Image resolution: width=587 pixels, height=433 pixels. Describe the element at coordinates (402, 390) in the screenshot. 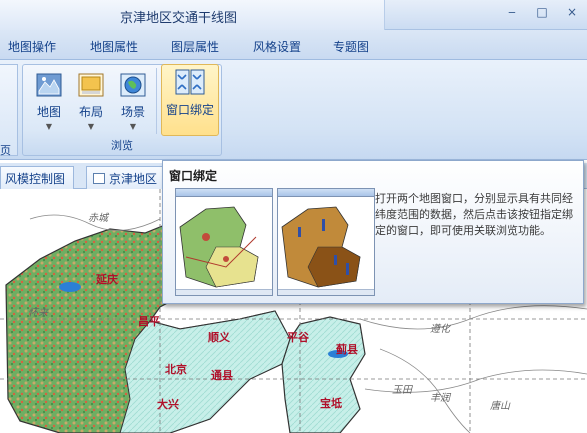

I see `town-label: 玉田` at that location.